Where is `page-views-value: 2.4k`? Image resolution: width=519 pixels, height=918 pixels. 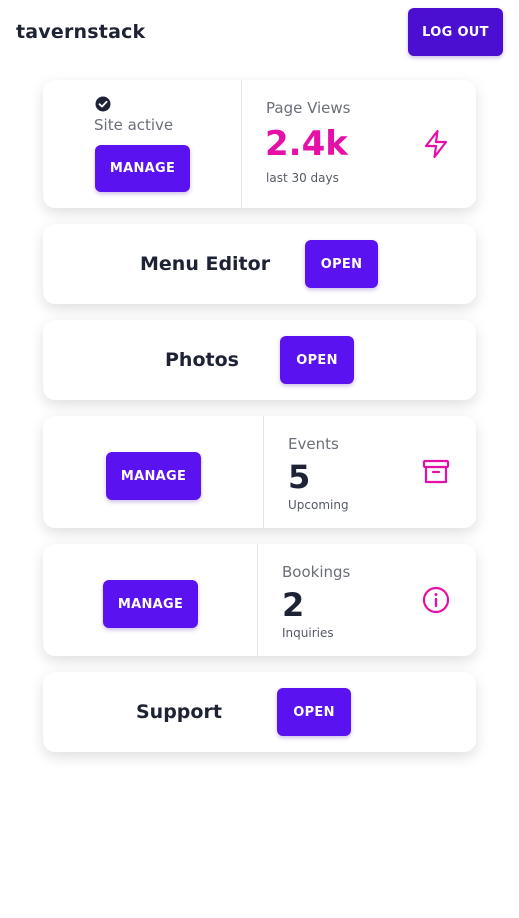 page-views-value: 2.4k is located at coordinates (306, 144).